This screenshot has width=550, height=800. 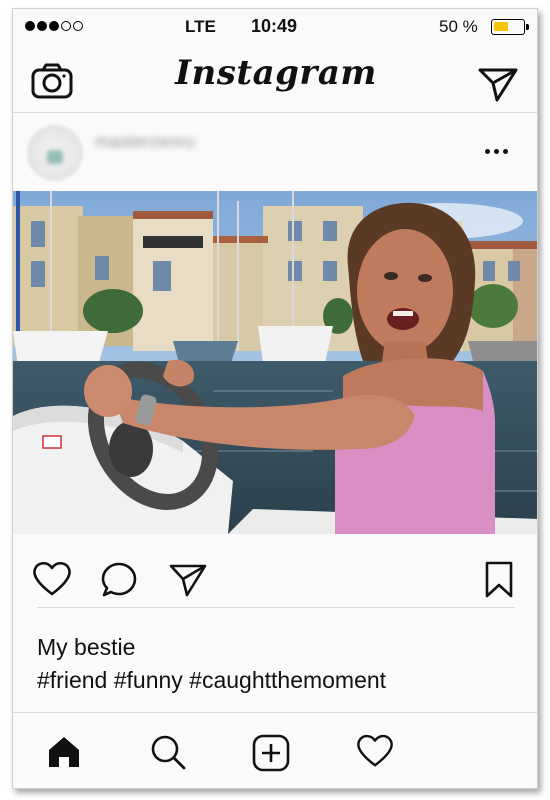 I want to click on caption-divider, so click(x=276, y=607).